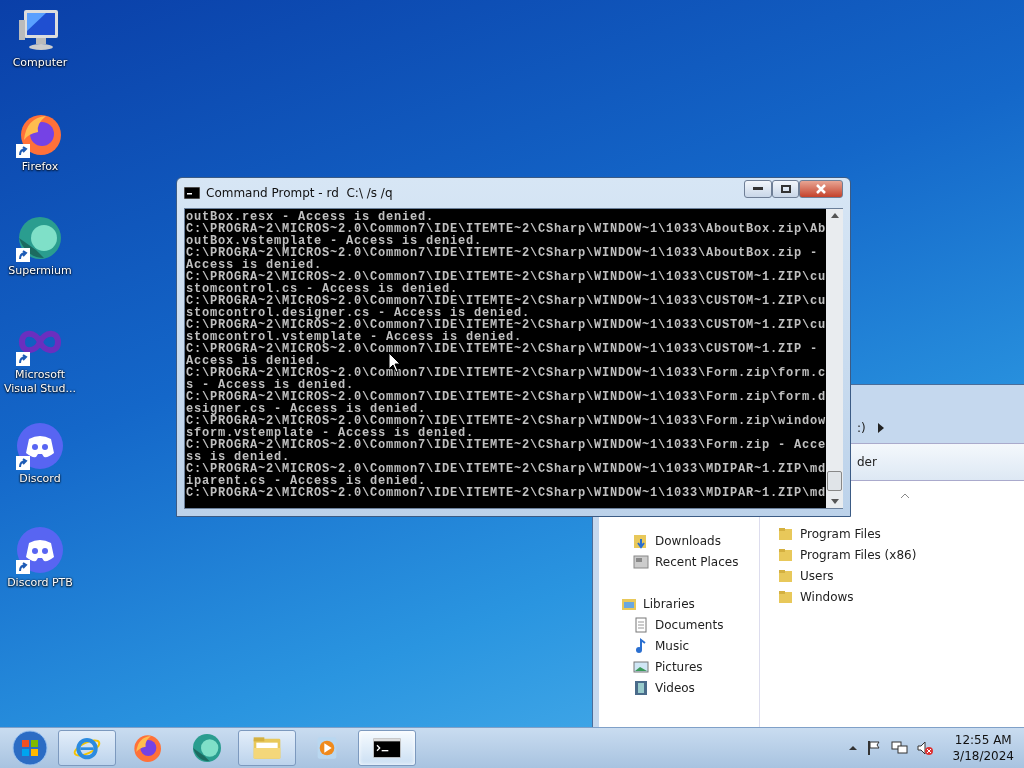  I want to click on address-text: :), so click(861, 428).